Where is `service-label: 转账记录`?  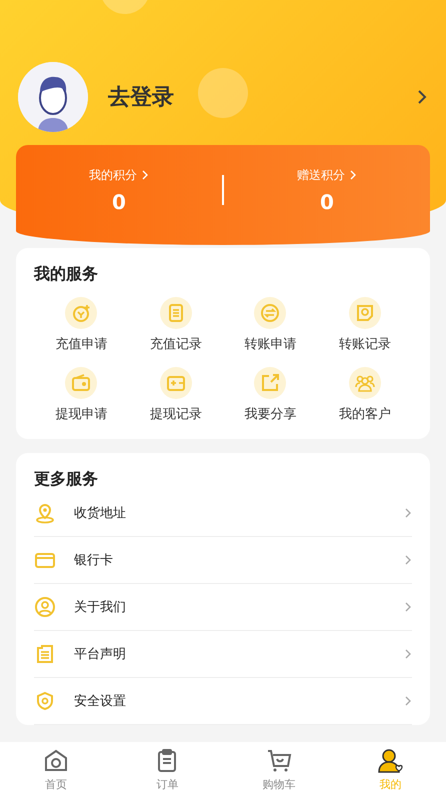 service-label: 转账记录 is located at coordinates (364, 344).